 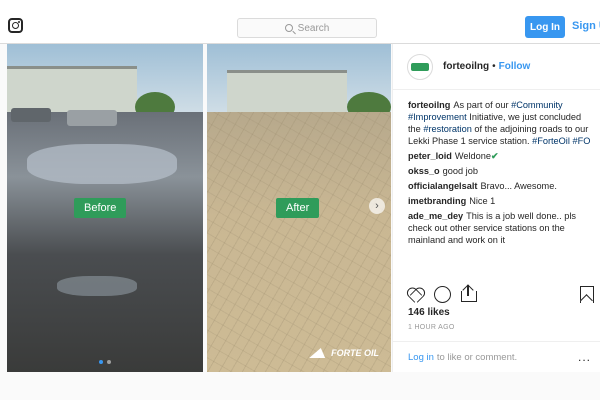 What do you see at coordinates (477, 357) in the screenshot?
I see `footer-text: to like or comment.` at bounding box center [477, 357].